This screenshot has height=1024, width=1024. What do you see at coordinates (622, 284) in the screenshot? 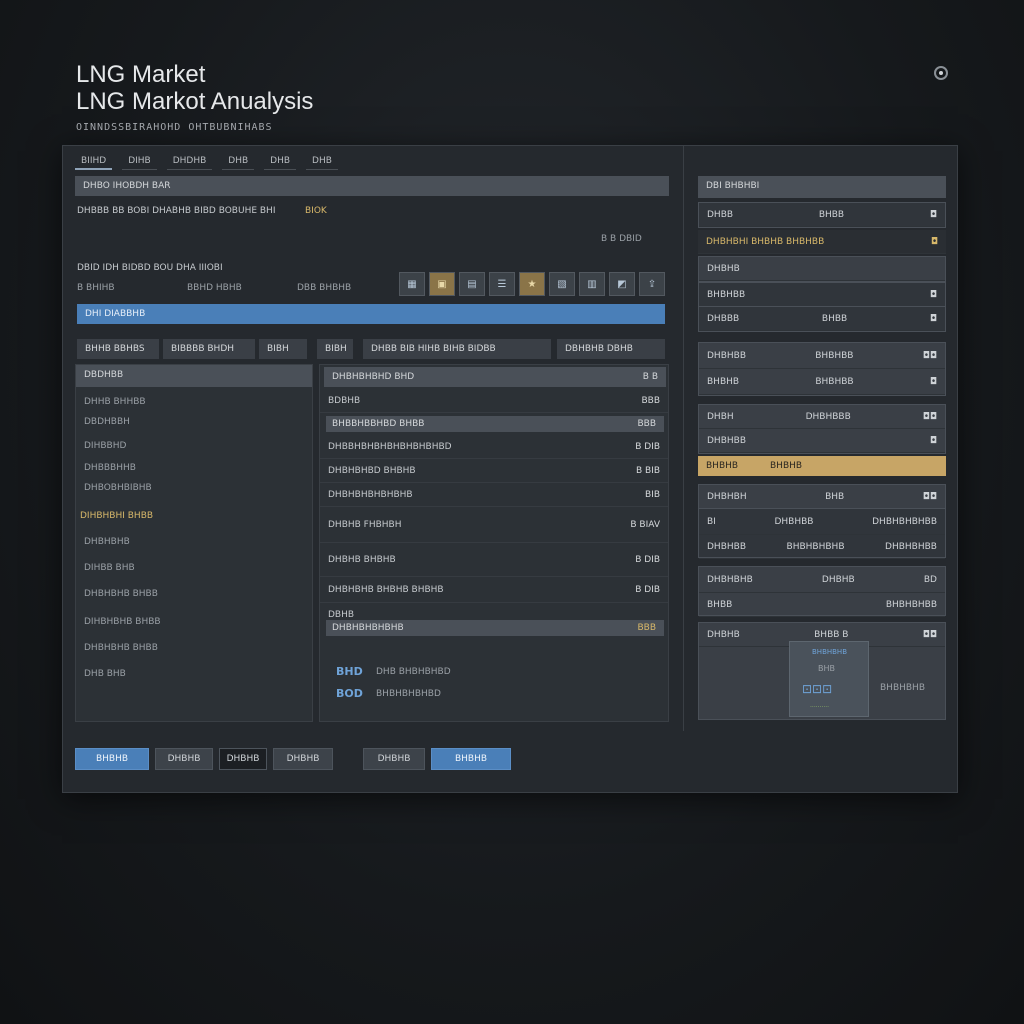
I see `image-icon: ◩` at bounding box center [622, 284].